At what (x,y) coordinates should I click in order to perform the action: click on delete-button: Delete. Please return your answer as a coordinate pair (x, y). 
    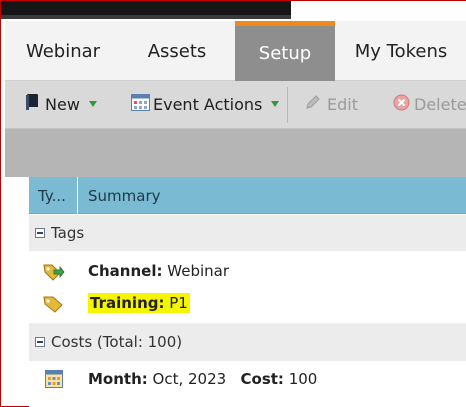
    Looking at the image, I should click on (429, 104).